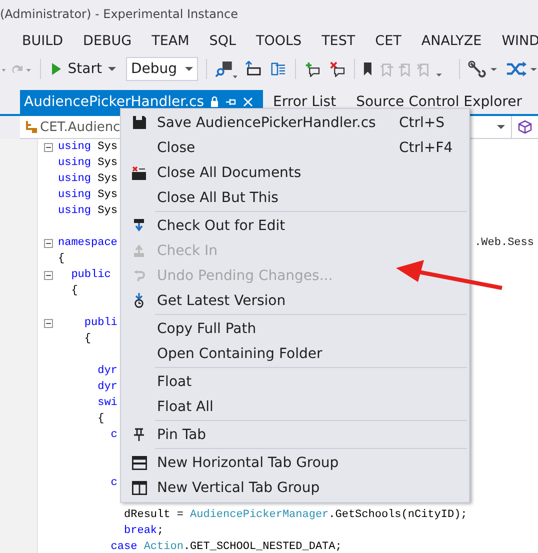 The image size is (538, 553). I want to click on check-out-icon, so click(139, 225).